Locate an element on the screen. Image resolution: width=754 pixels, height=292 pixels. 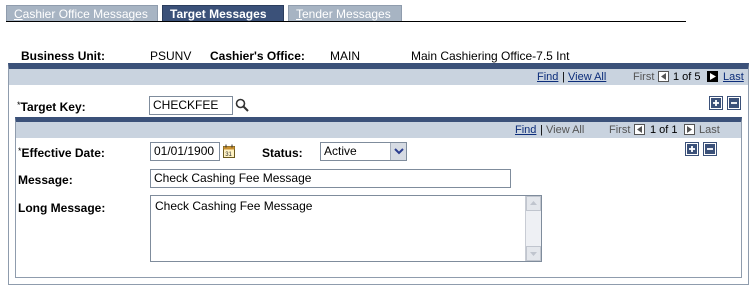
inner-next-arrow-icon is located at coordinates (689, 129).